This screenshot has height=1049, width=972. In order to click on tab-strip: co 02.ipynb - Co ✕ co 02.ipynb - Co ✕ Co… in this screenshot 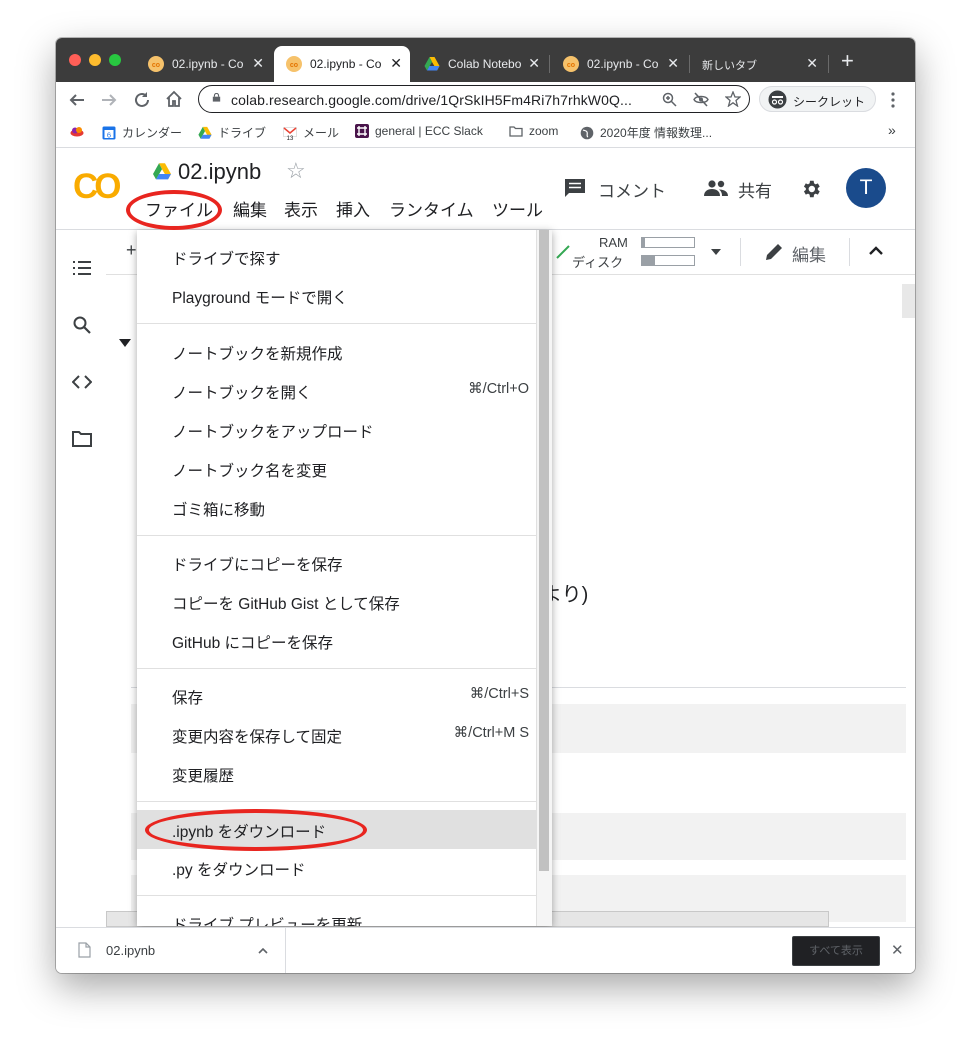, I will do `click(485, 60)`.